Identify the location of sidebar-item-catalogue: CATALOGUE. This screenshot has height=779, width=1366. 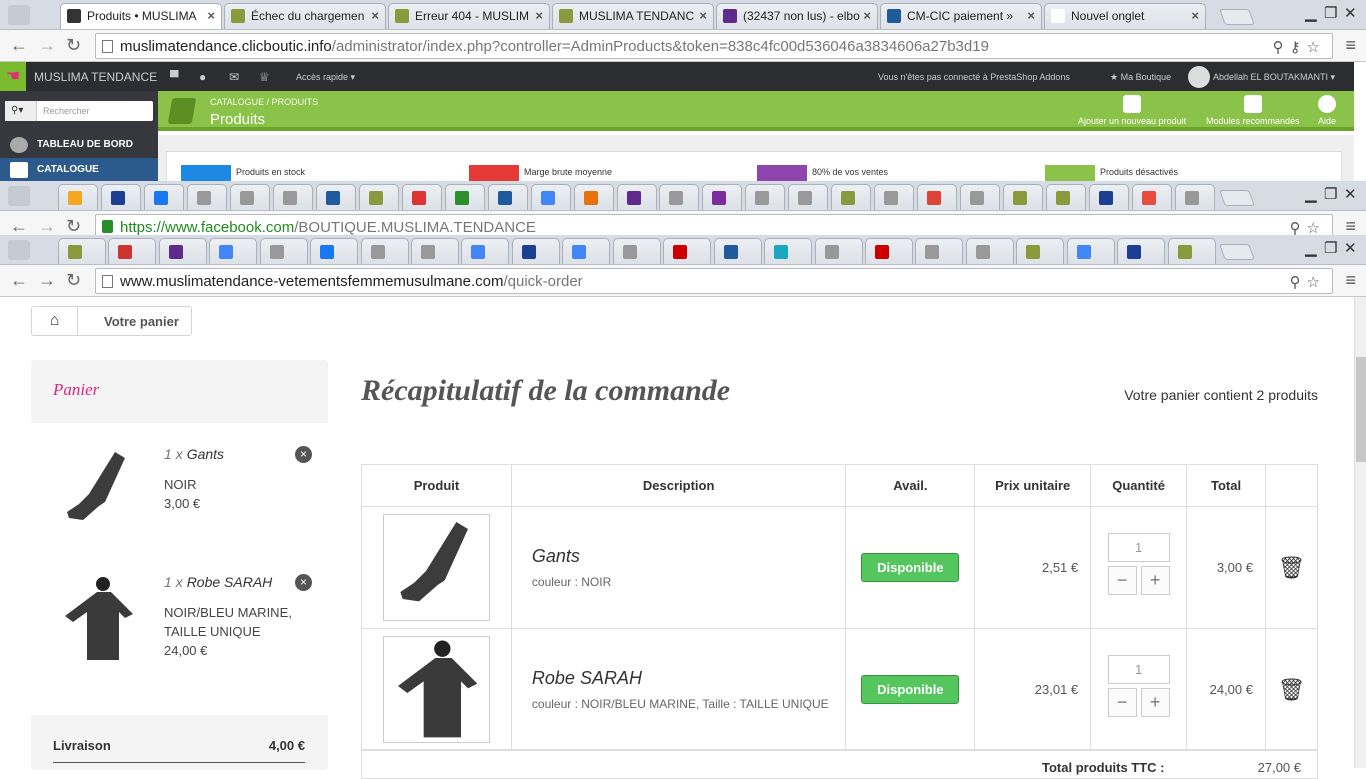
(79, 169).